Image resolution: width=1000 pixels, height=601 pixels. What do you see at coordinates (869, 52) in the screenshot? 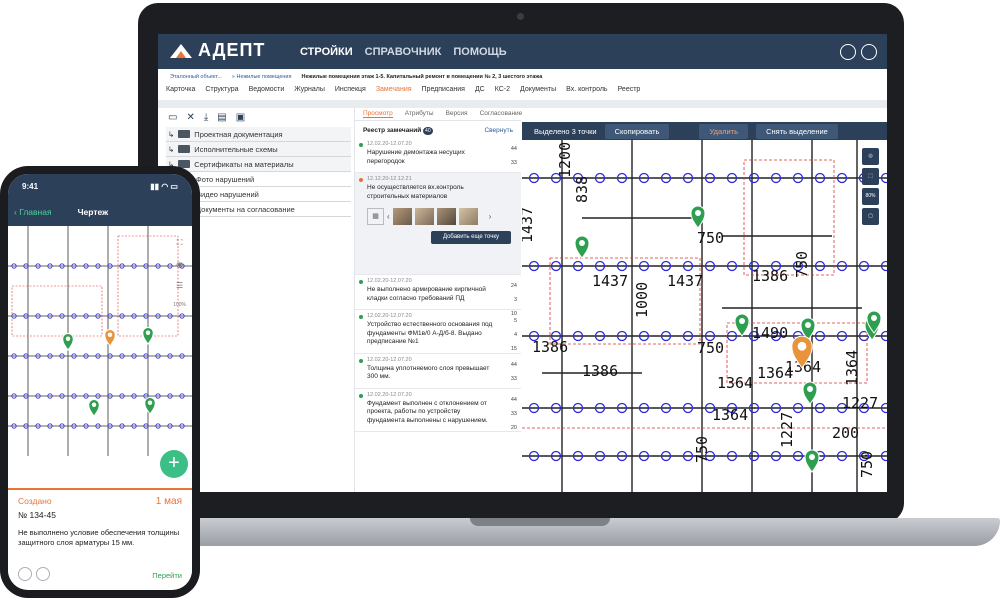
I see `bell-icon` at bounding box center [869, 52].